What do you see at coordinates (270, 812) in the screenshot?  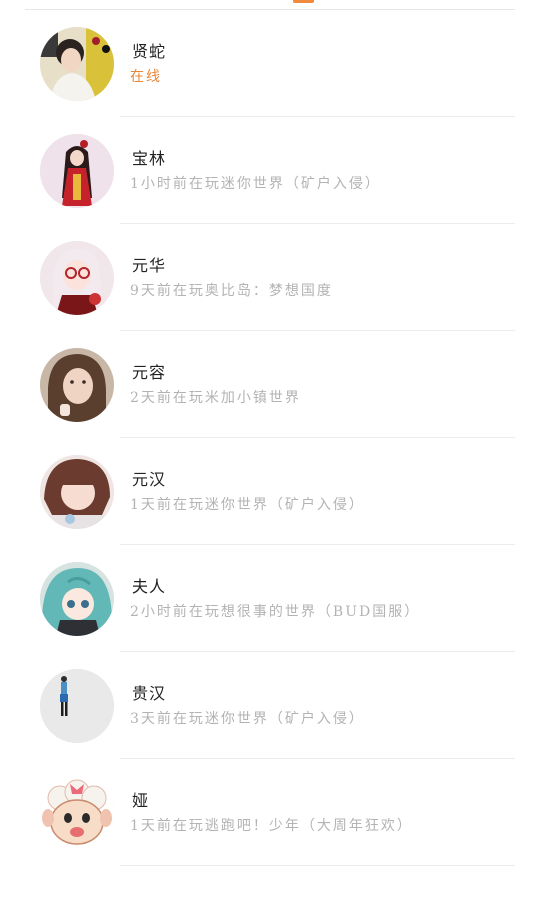 I see `friend-row: 娅 1天前在玩逃跑吧！少年（大周年狂欢）` at bounding box center [270, 812].